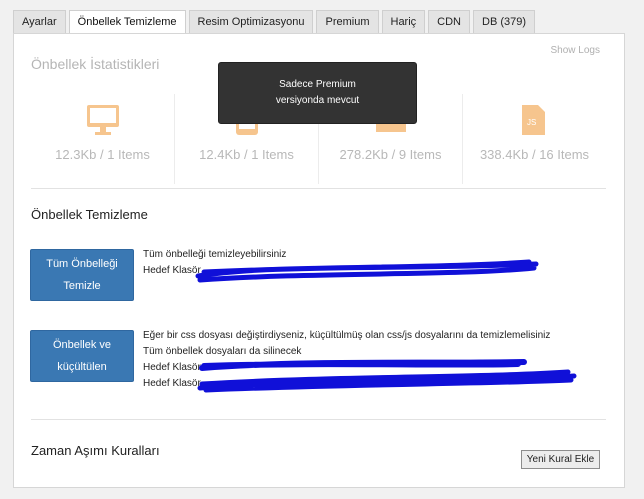 The image size is (644, 499). I want to click on stat-value: 12.4Kb / 1 Items, so click(246, 154).